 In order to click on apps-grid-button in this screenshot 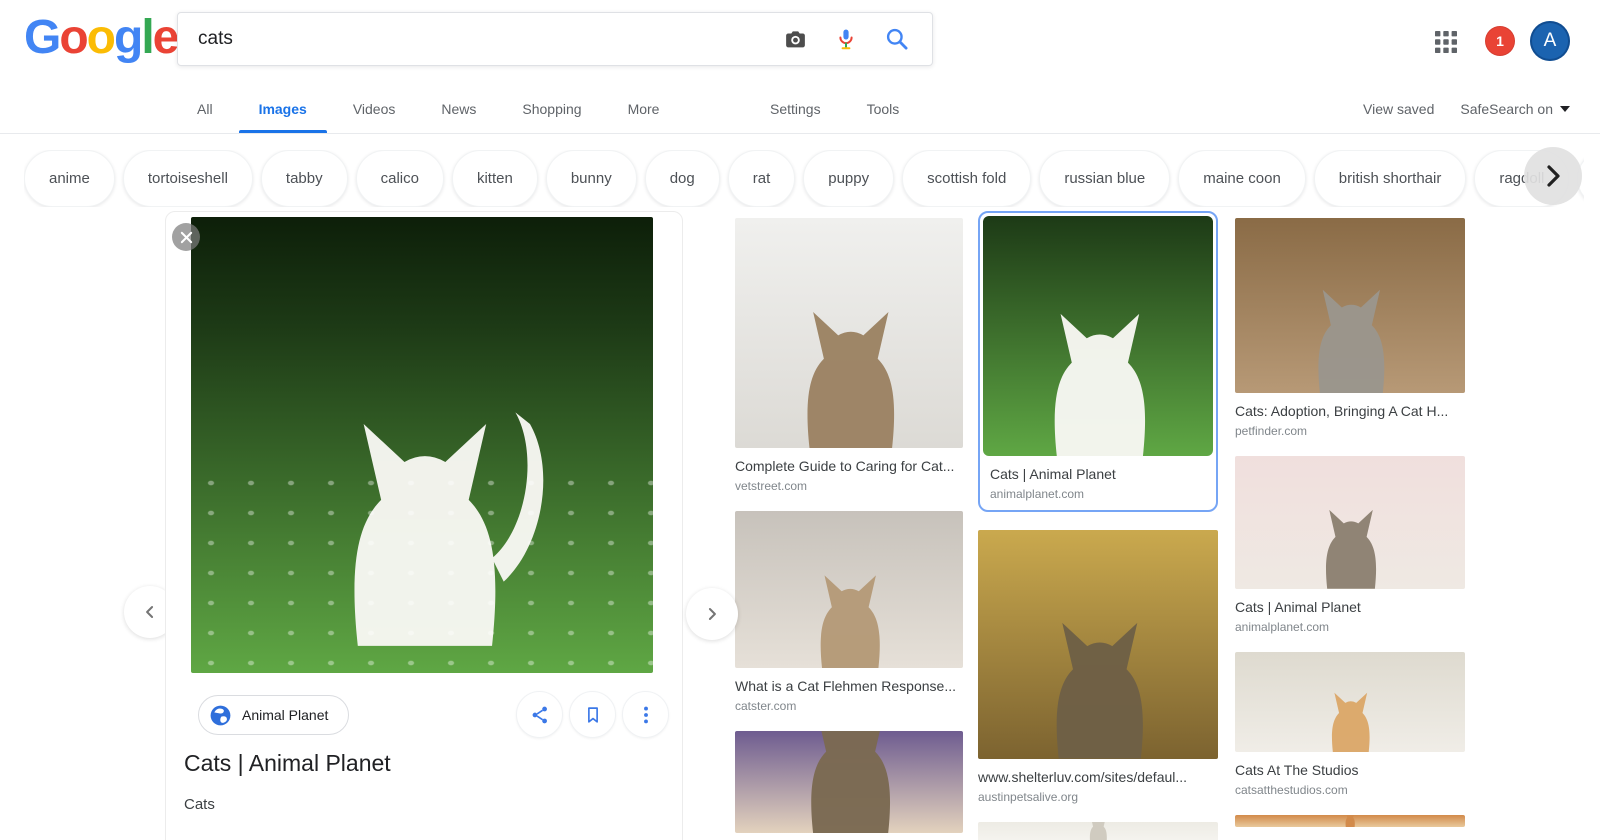, I will do `click(1446, 42)`.